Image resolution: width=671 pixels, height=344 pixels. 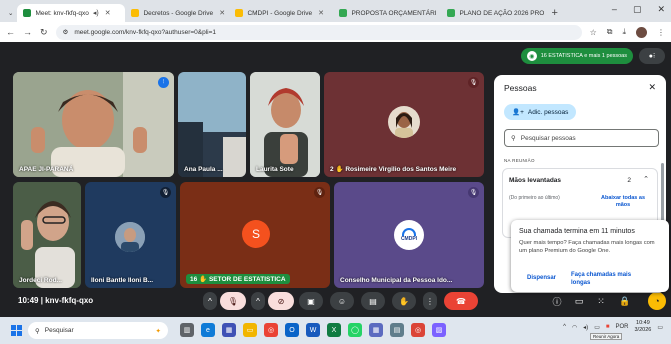 I want to click on meeting-details-button: ⓘ, so click(x=557, y=301).